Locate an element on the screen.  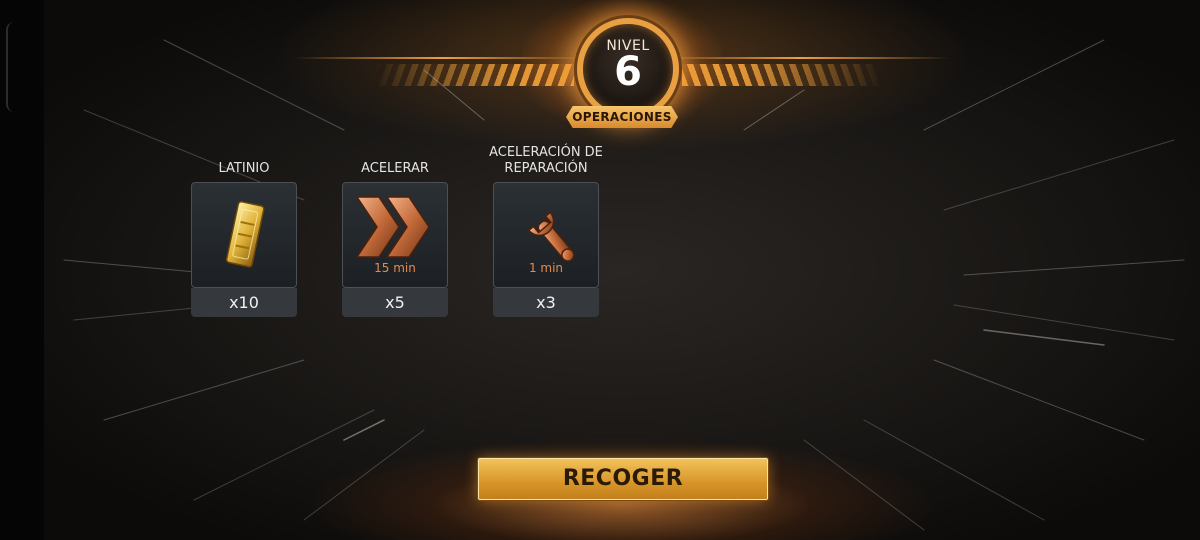
operations-banner: OPERACIONES is located at coordinates (622, 117).